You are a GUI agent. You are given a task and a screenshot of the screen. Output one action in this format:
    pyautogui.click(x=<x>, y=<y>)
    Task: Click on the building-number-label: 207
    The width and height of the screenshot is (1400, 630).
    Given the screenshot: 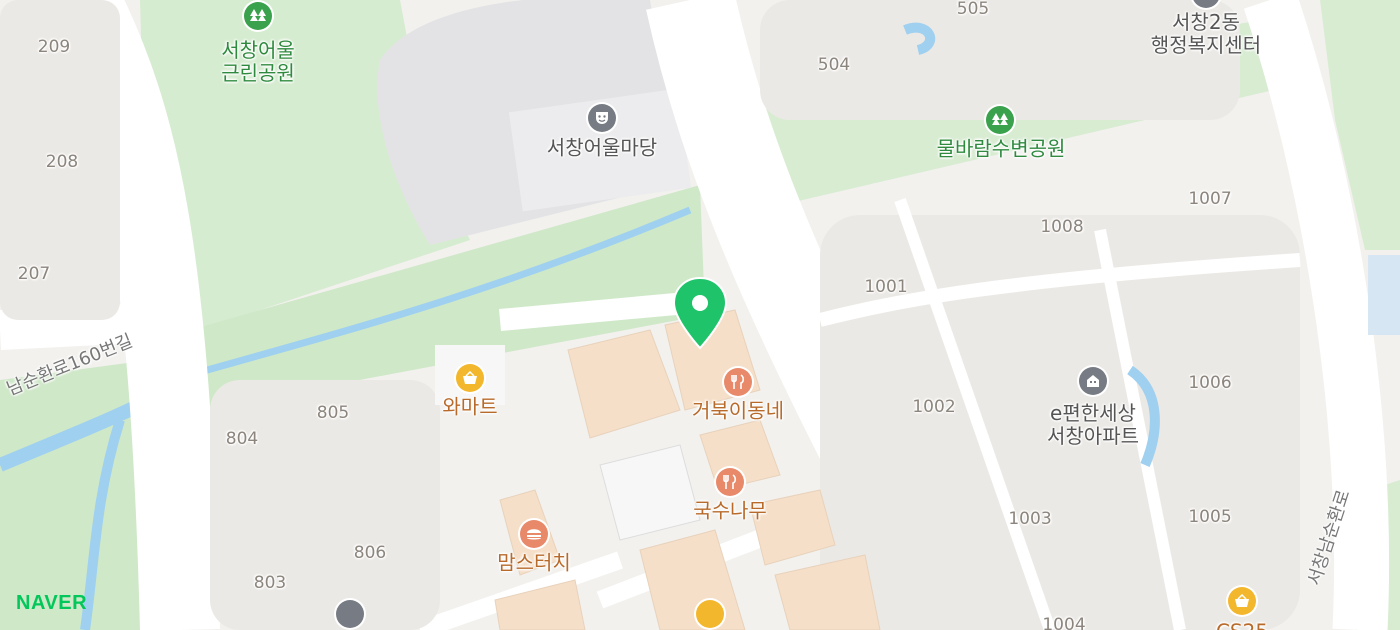 What is the action you would take?
    pyautogui.click(x=34, y=274)
    